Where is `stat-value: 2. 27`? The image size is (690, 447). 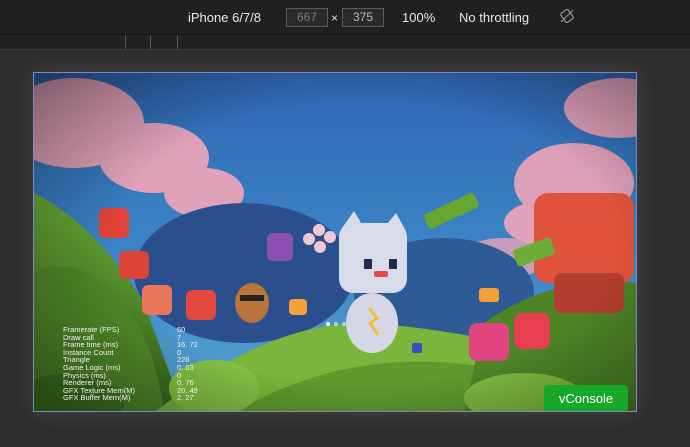 stat-value: 2. 27 is located at coordinates (185, 398).